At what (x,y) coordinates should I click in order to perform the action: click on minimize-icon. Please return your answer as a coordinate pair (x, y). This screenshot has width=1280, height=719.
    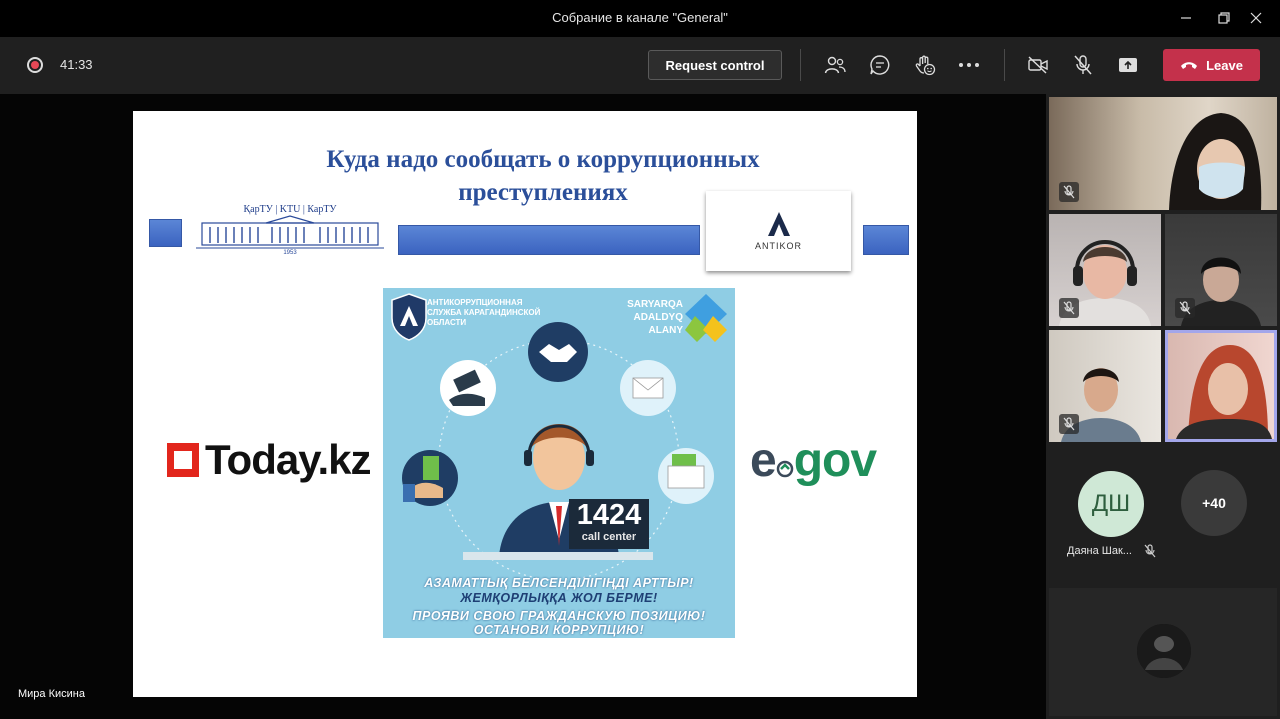
    Looking at the image, I should click on (1186, 18).